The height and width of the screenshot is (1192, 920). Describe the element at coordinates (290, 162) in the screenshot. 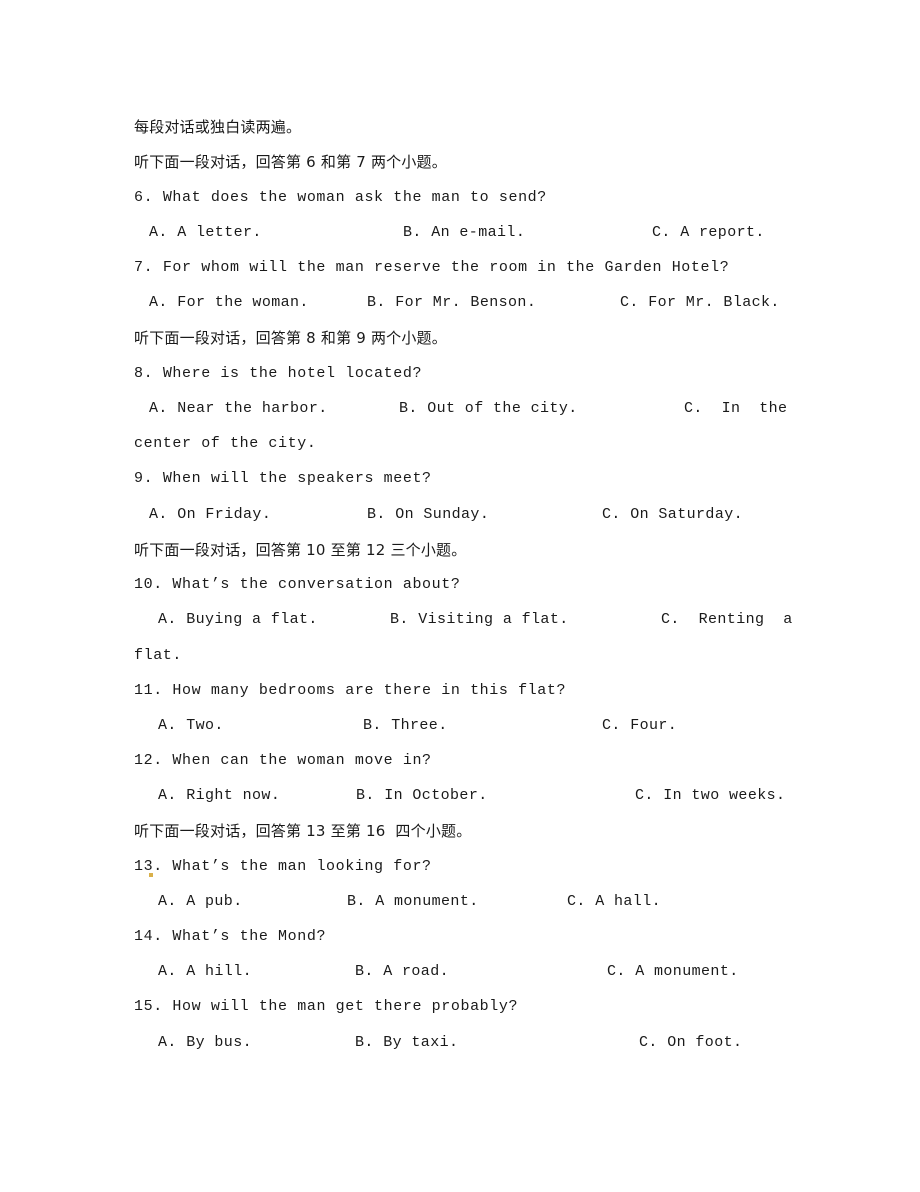

I see `section-instruction: 听下面一段对话，回答第 6 和第 7 两个小题。` at that location.